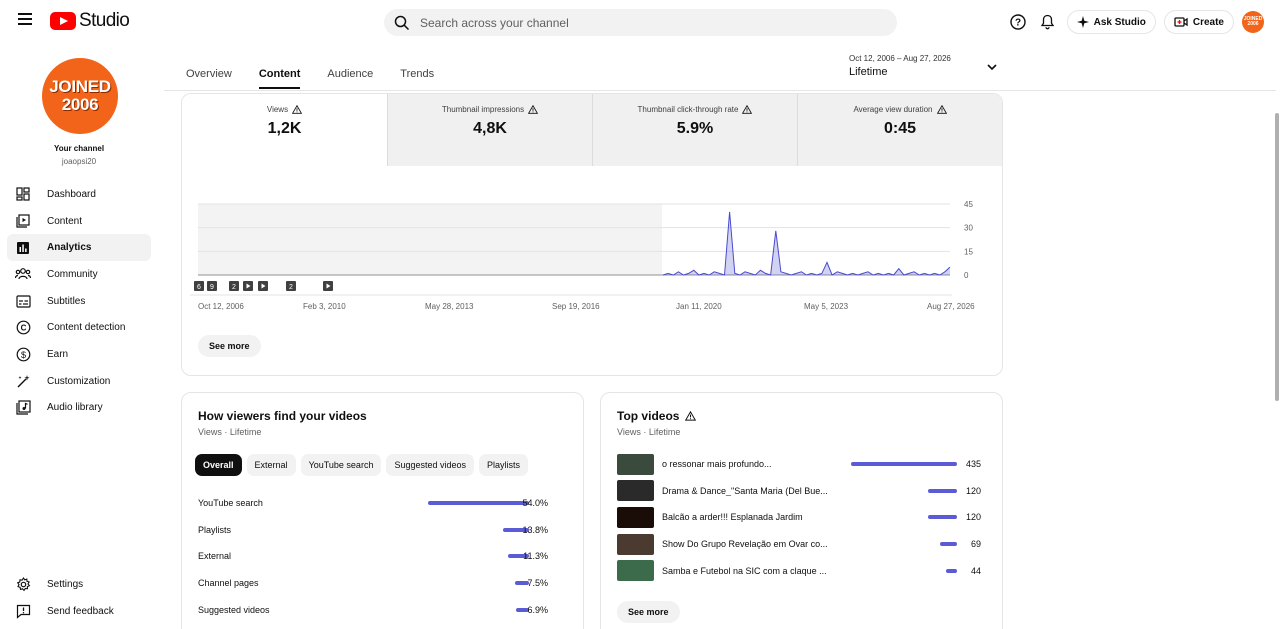 The height and width of the screenshot is (629, 1280). Describe the element at coordinates (417, 73) in the screenshot. I see `tab-trends: Trends` at that location.